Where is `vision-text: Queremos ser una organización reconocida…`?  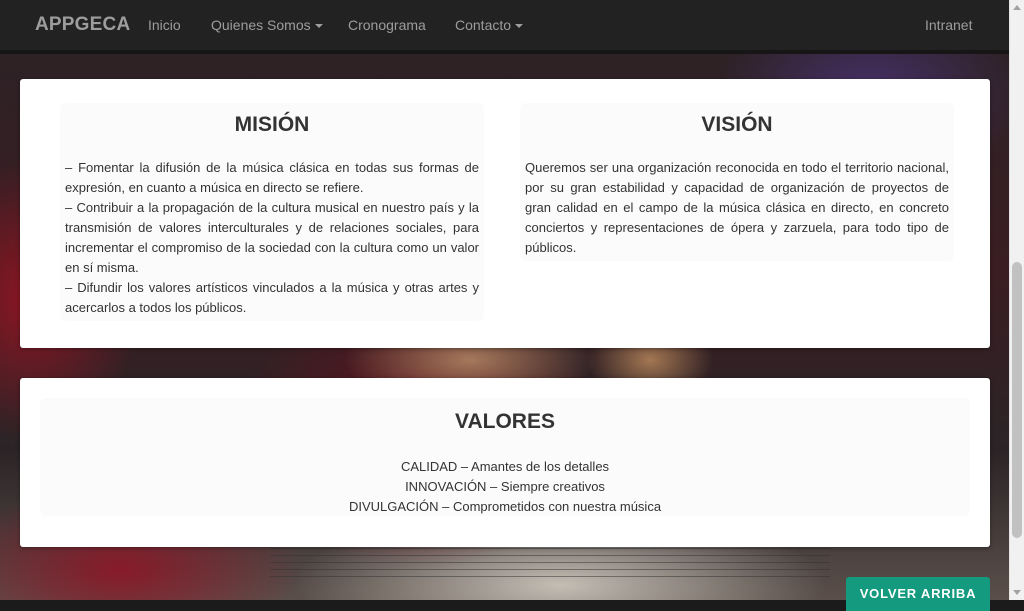
vision-text: Queremos ser una organización reconocida… is located at coordinates (737, 208).